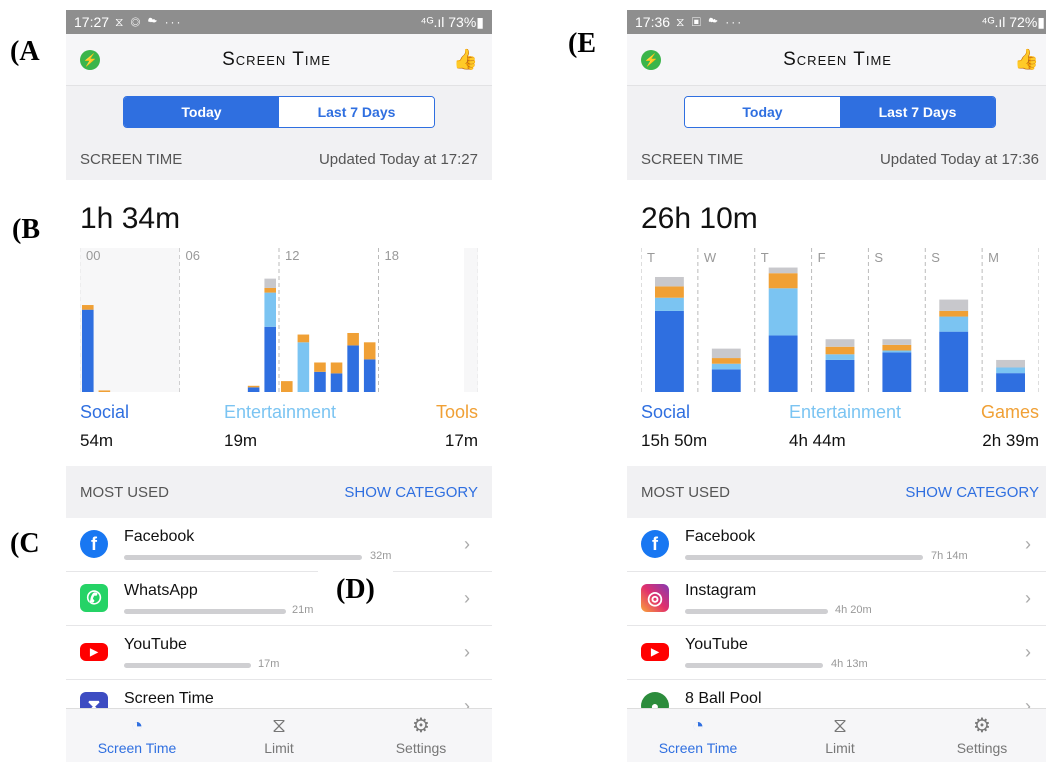 The width and height of the screenshot is (1046, 762). I want to click on period-toggle: Today Last 7 Days, so click(836, 112).